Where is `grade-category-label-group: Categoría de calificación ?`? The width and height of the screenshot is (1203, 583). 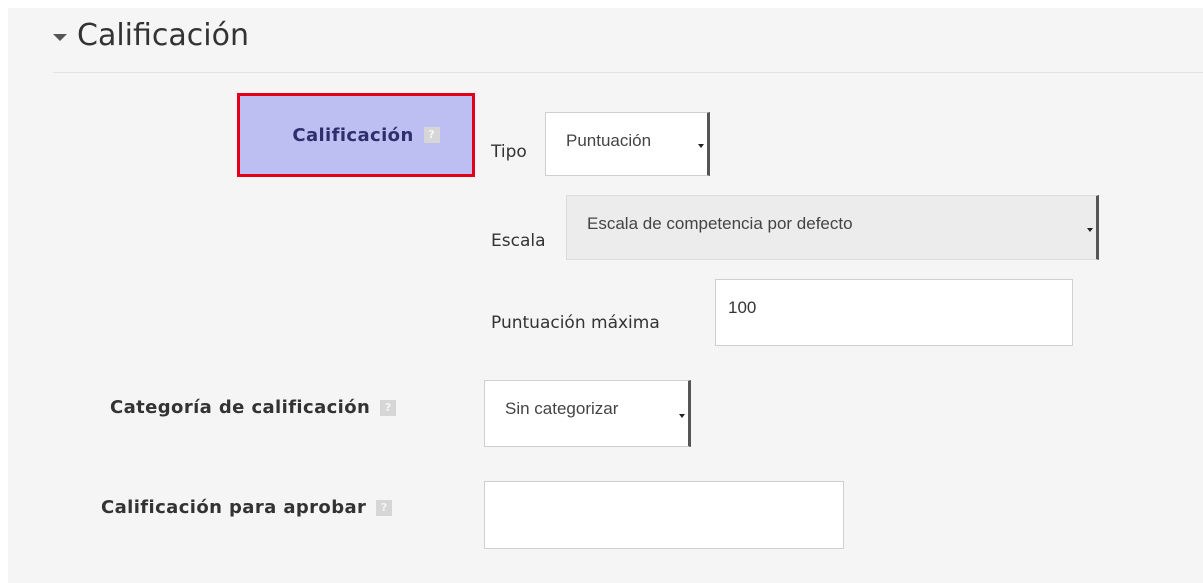 grade-category-label-group: Categoría de calificación ? is located at coordinates (253, 407).